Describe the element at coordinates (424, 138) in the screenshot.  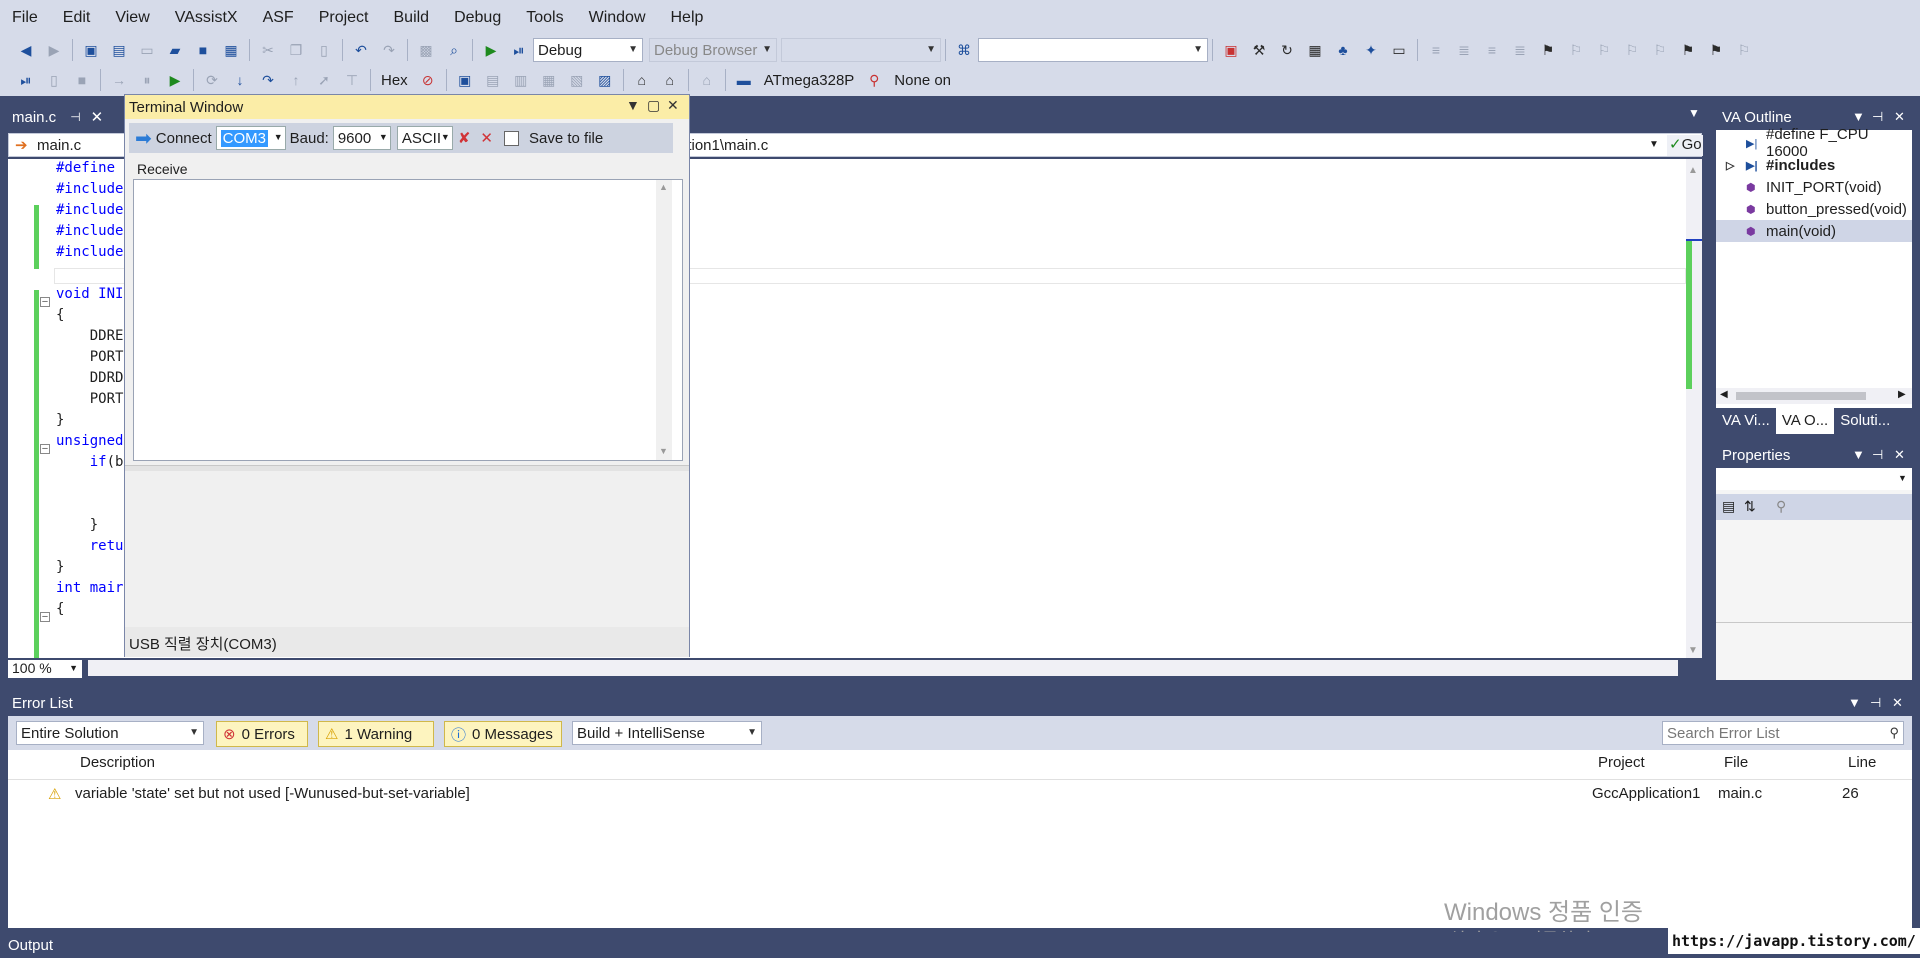
I see `encoding-select: ASCII ▼` at that location.